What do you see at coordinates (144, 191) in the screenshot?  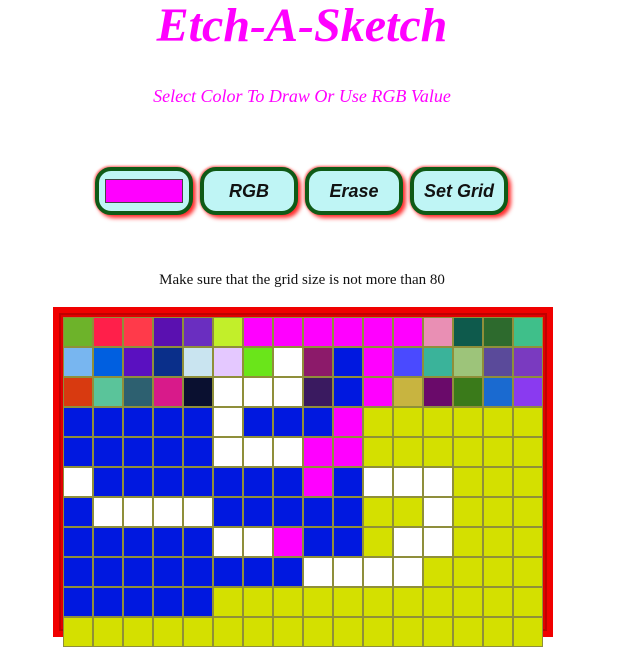 I see `color-swatch` at bounding box center [144, 191].